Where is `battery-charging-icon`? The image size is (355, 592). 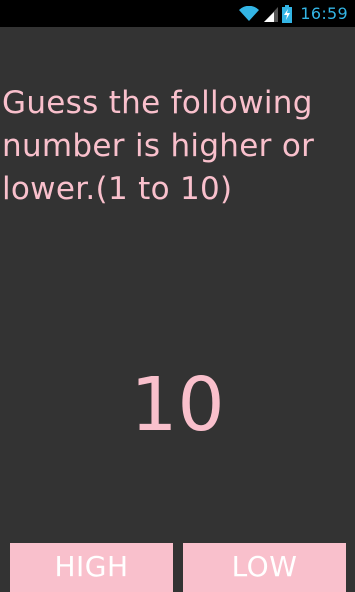
battery-charging-icon is located at coordinates (287, 13).